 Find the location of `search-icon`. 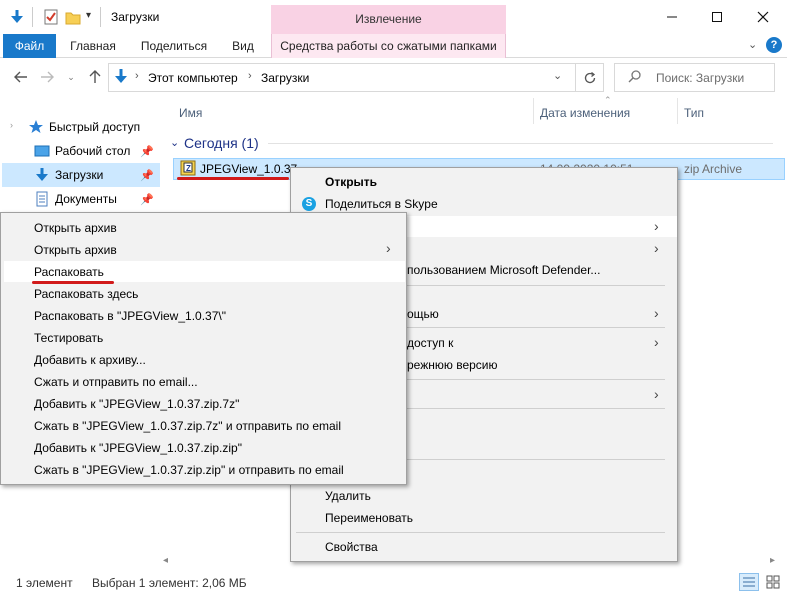

search-icon is located at coordinates (635, 77).